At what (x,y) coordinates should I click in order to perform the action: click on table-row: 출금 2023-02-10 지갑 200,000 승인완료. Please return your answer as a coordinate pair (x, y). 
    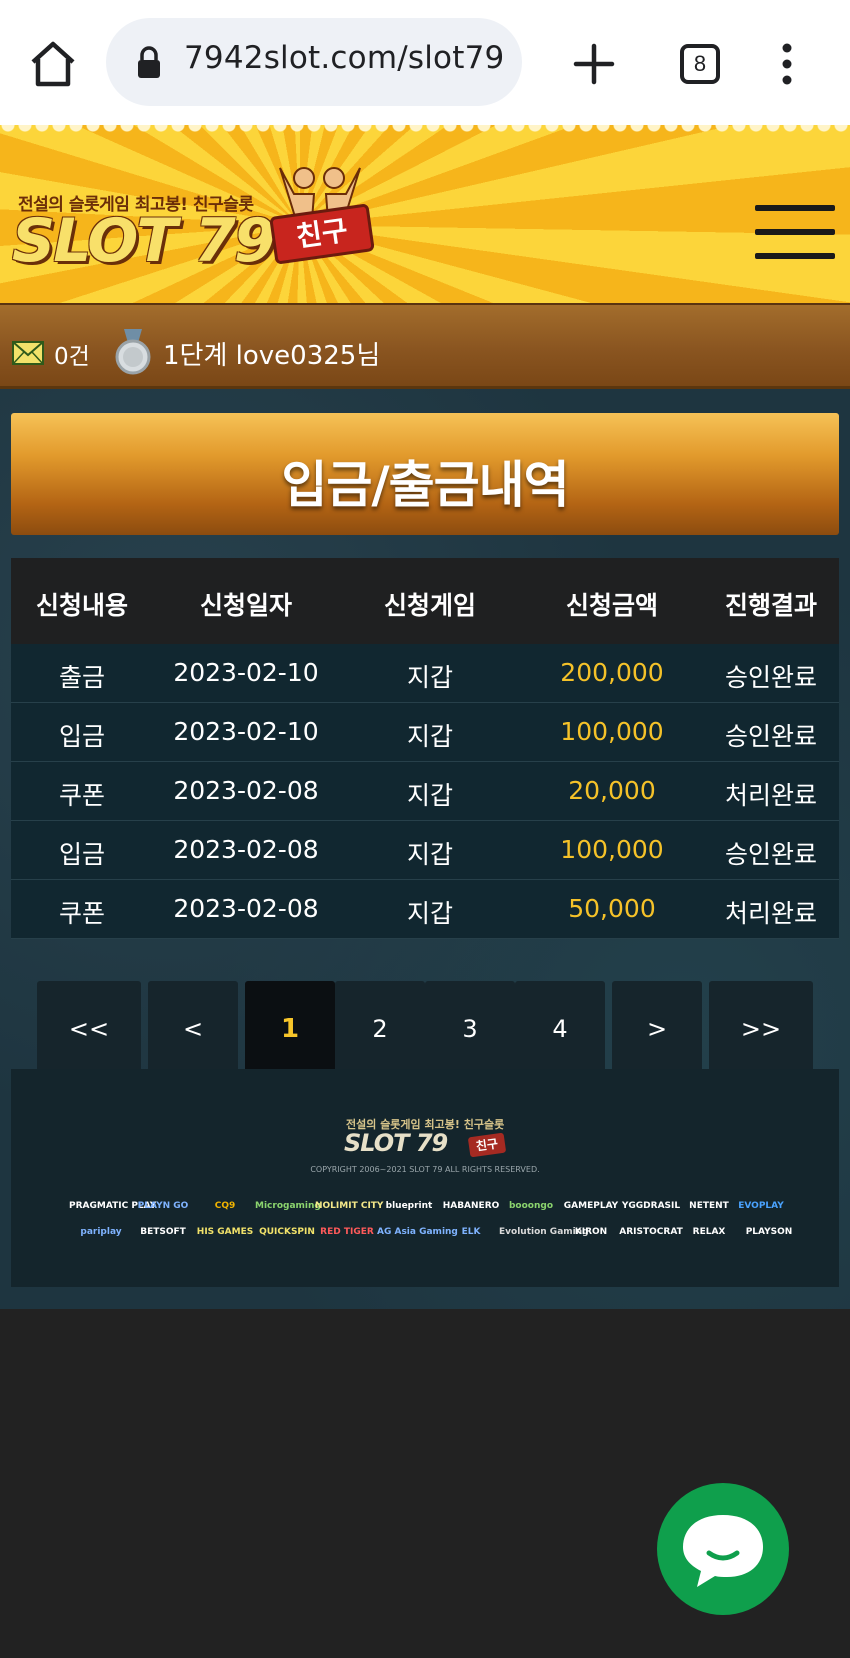
    Looking at the image, I should click on (425, 673).